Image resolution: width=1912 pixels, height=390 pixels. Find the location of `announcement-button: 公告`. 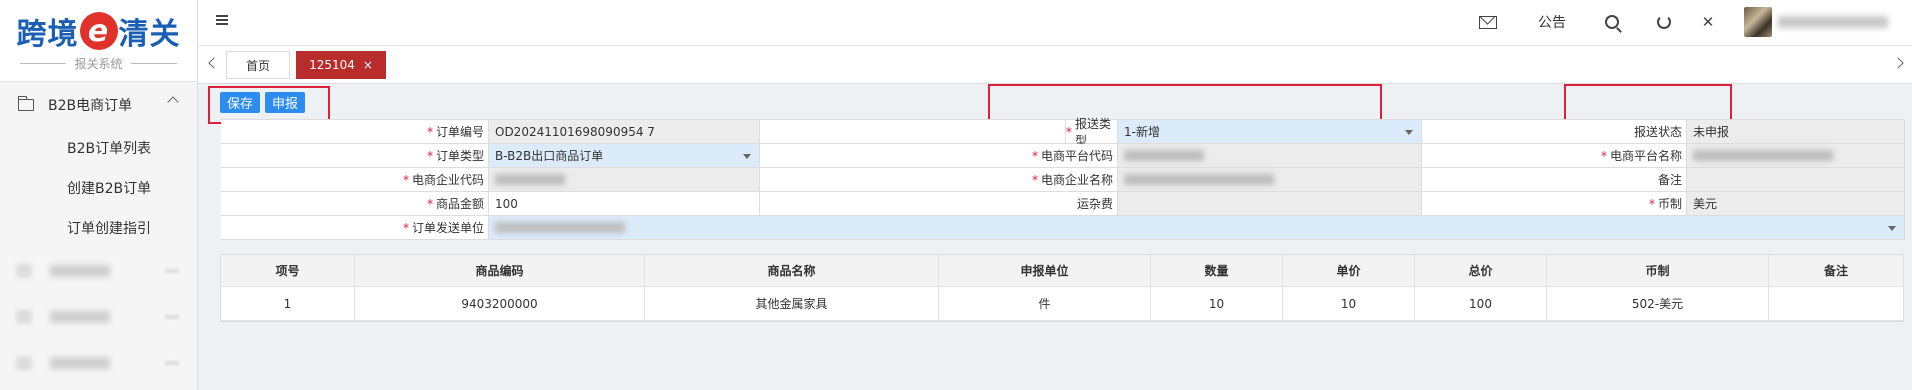

announcement-button: 公告 is located at coordinates (1552, 22).